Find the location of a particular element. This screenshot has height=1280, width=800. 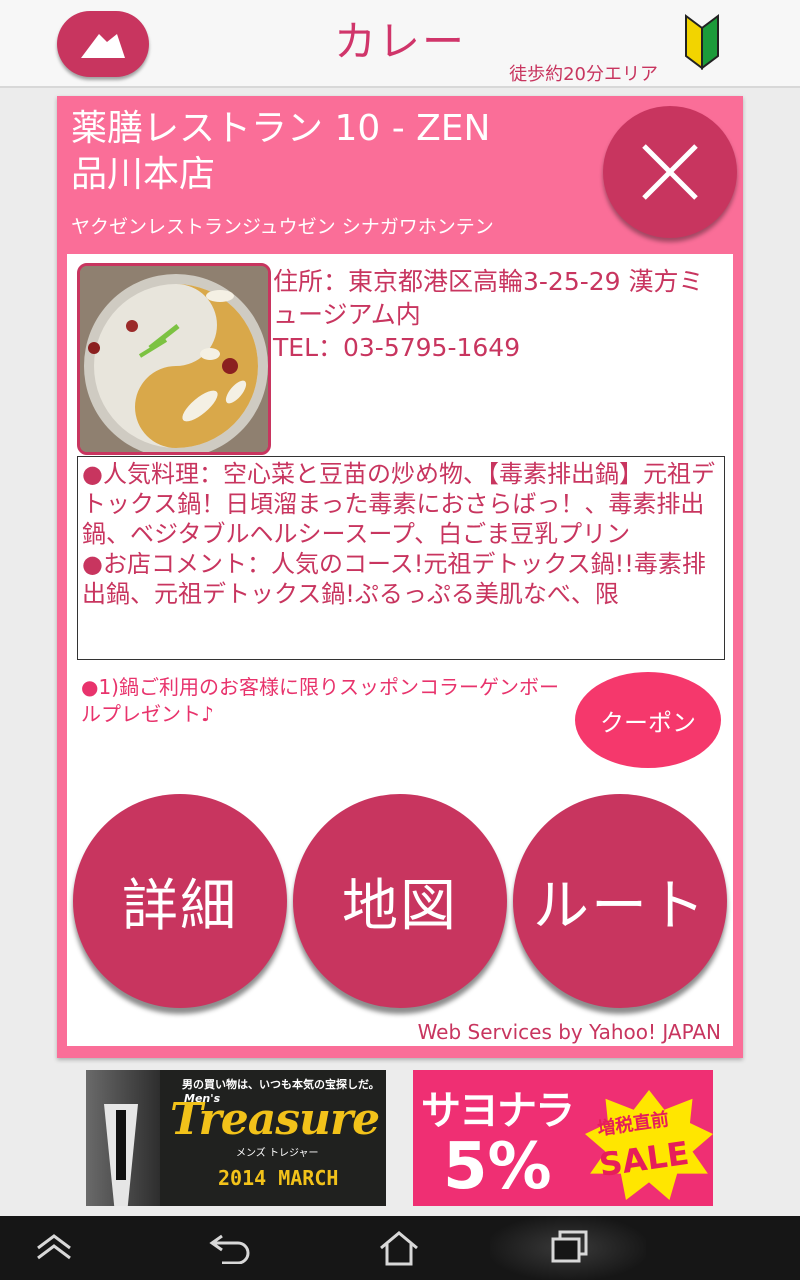

treasure-kana: メンズ トレジャー is located at coordinates (277, 1153).